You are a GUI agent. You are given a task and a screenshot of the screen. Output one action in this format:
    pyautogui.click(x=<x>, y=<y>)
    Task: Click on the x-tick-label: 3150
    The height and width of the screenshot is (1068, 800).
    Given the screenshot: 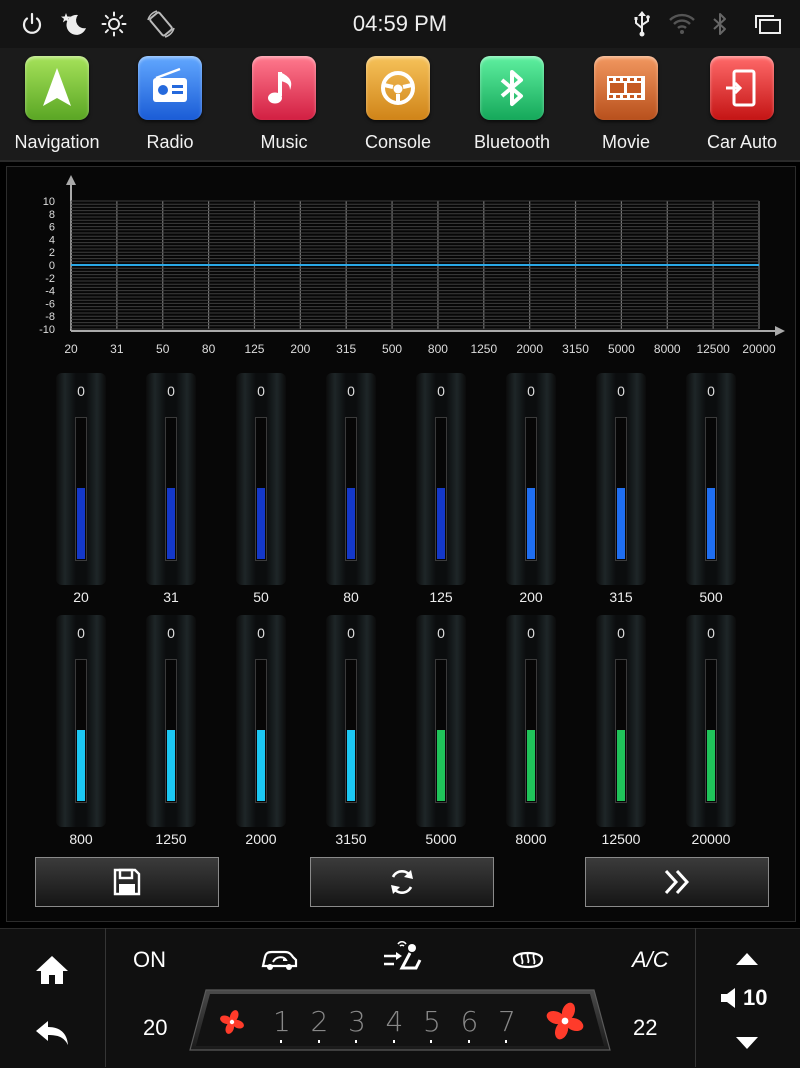 What is the action you would take?
    pyautogui.click(x=575, y=349)
    